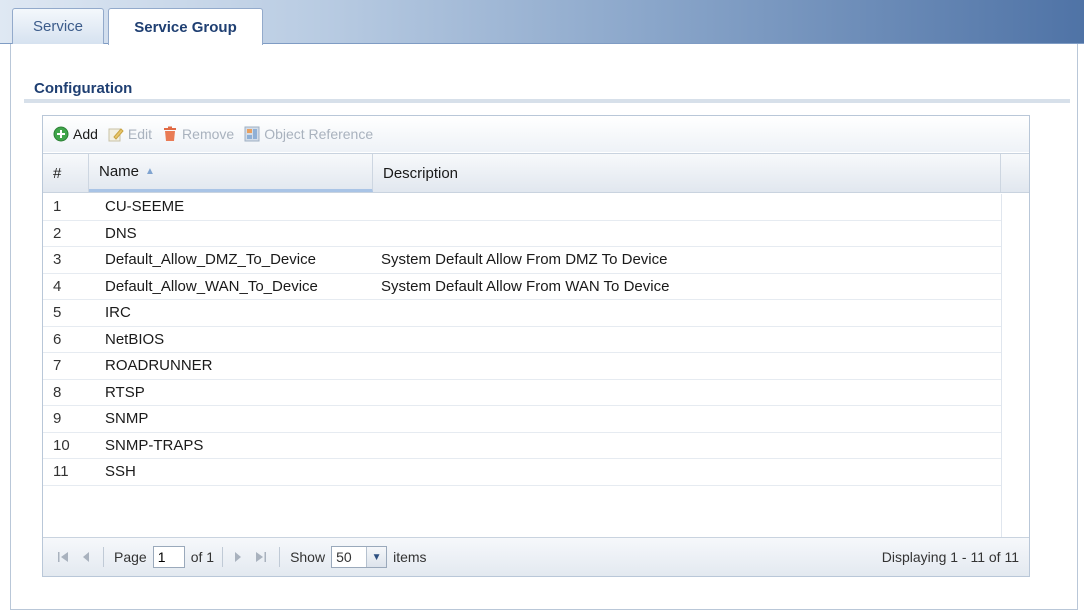  I want to click on table-row: 10 SNMP-TRAPS, so click(522, 446).